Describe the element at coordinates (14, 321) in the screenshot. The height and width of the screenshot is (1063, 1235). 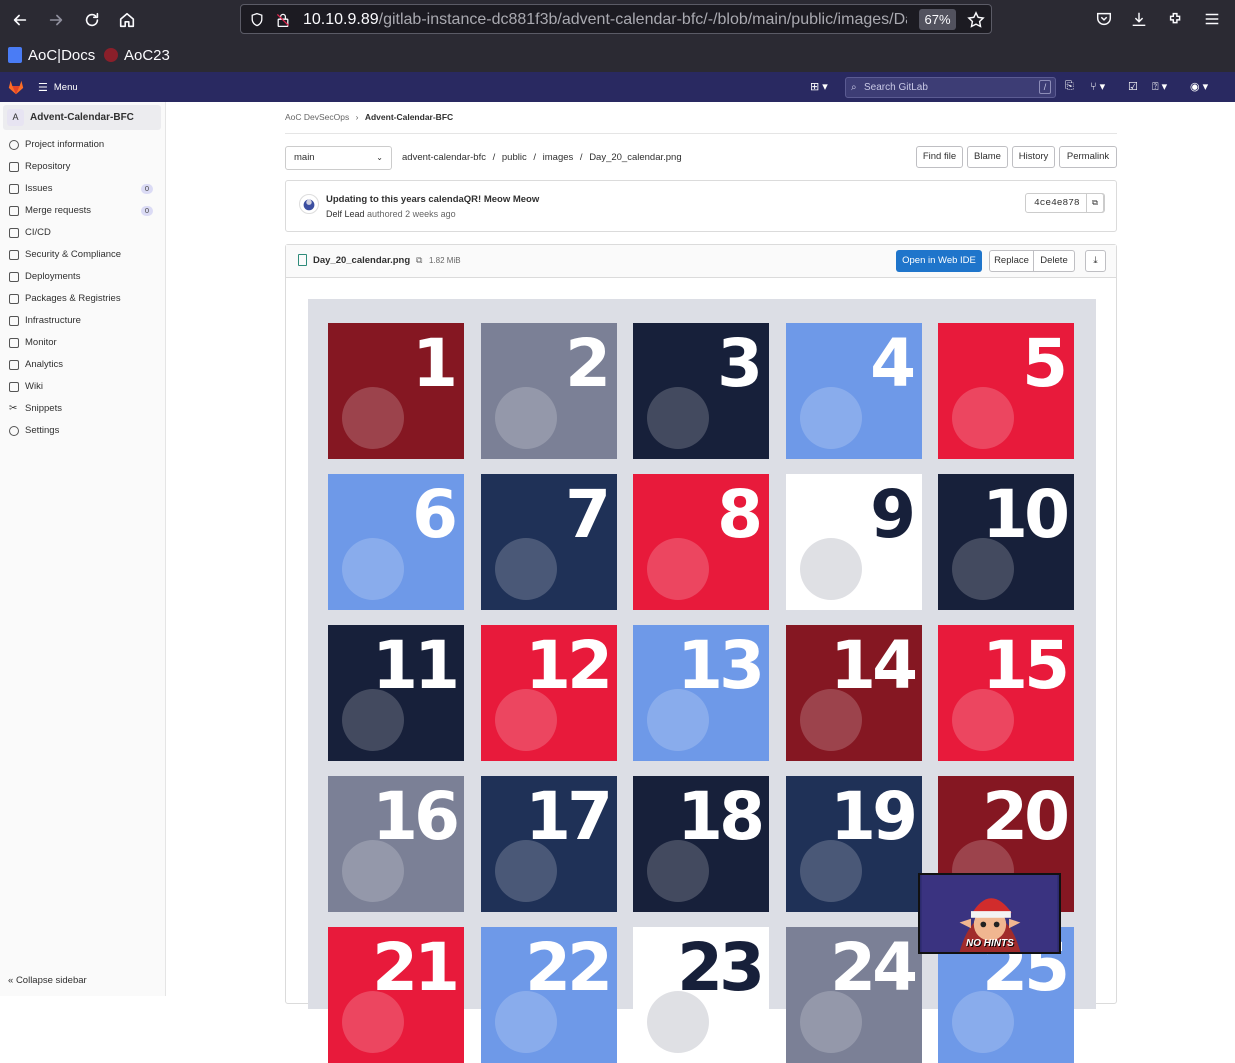
I see `infrastructure-icon` at that location.